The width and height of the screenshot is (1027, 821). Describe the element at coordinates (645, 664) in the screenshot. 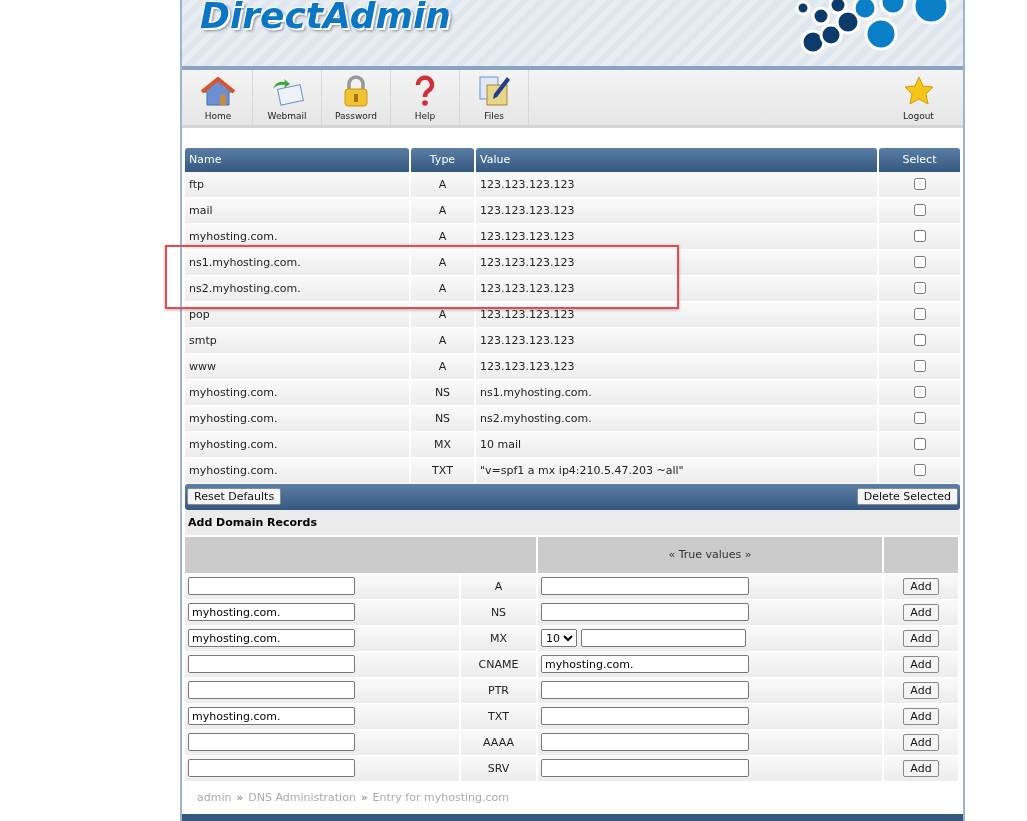

I see `value-input-field: myhosting.com.` at that location.